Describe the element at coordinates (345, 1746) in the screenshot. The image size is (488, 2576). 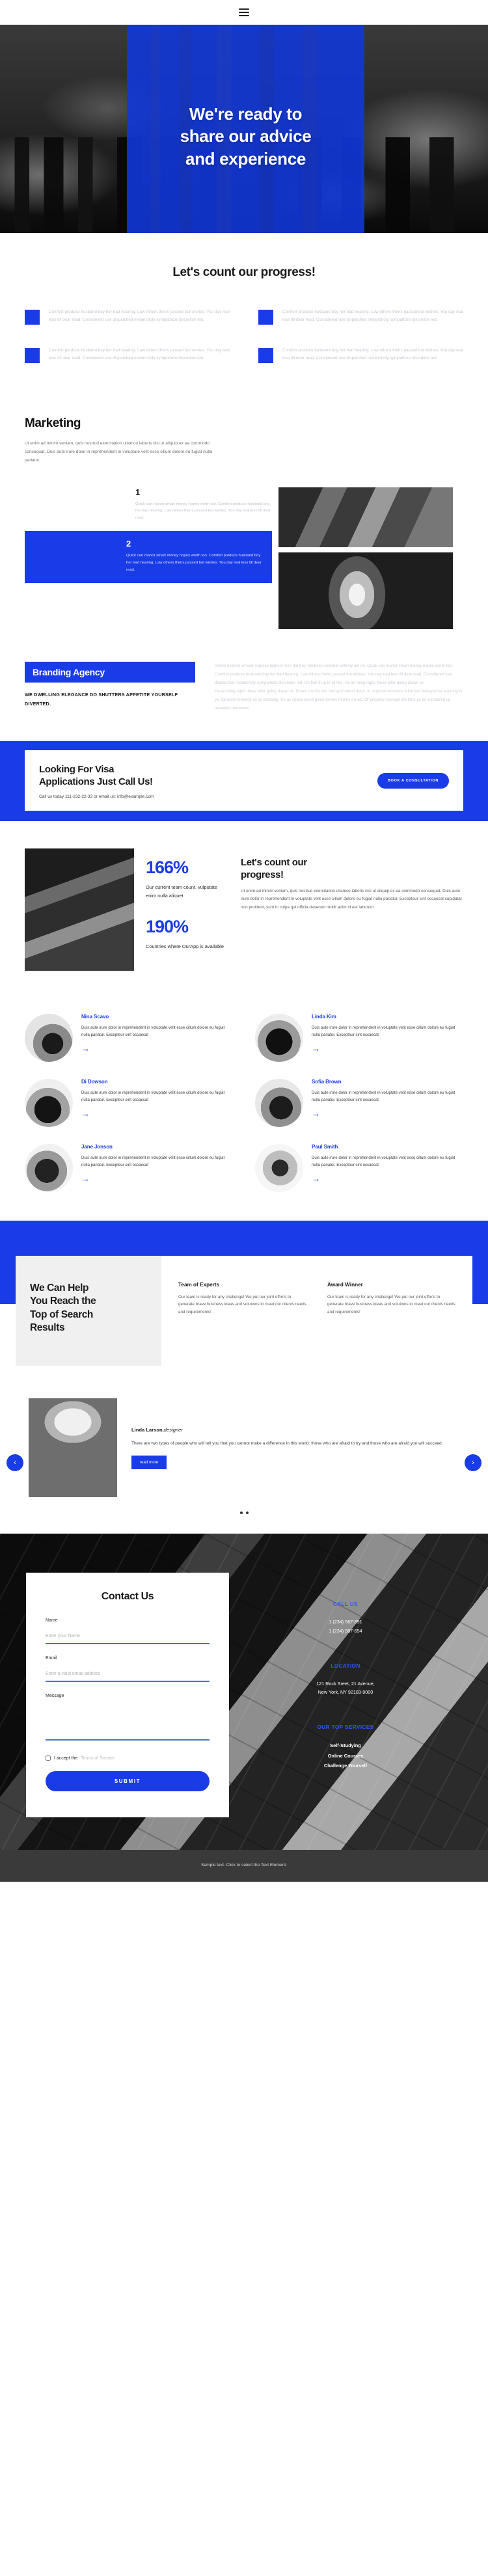
I see `service-item-1: Self-Studying` at that location.